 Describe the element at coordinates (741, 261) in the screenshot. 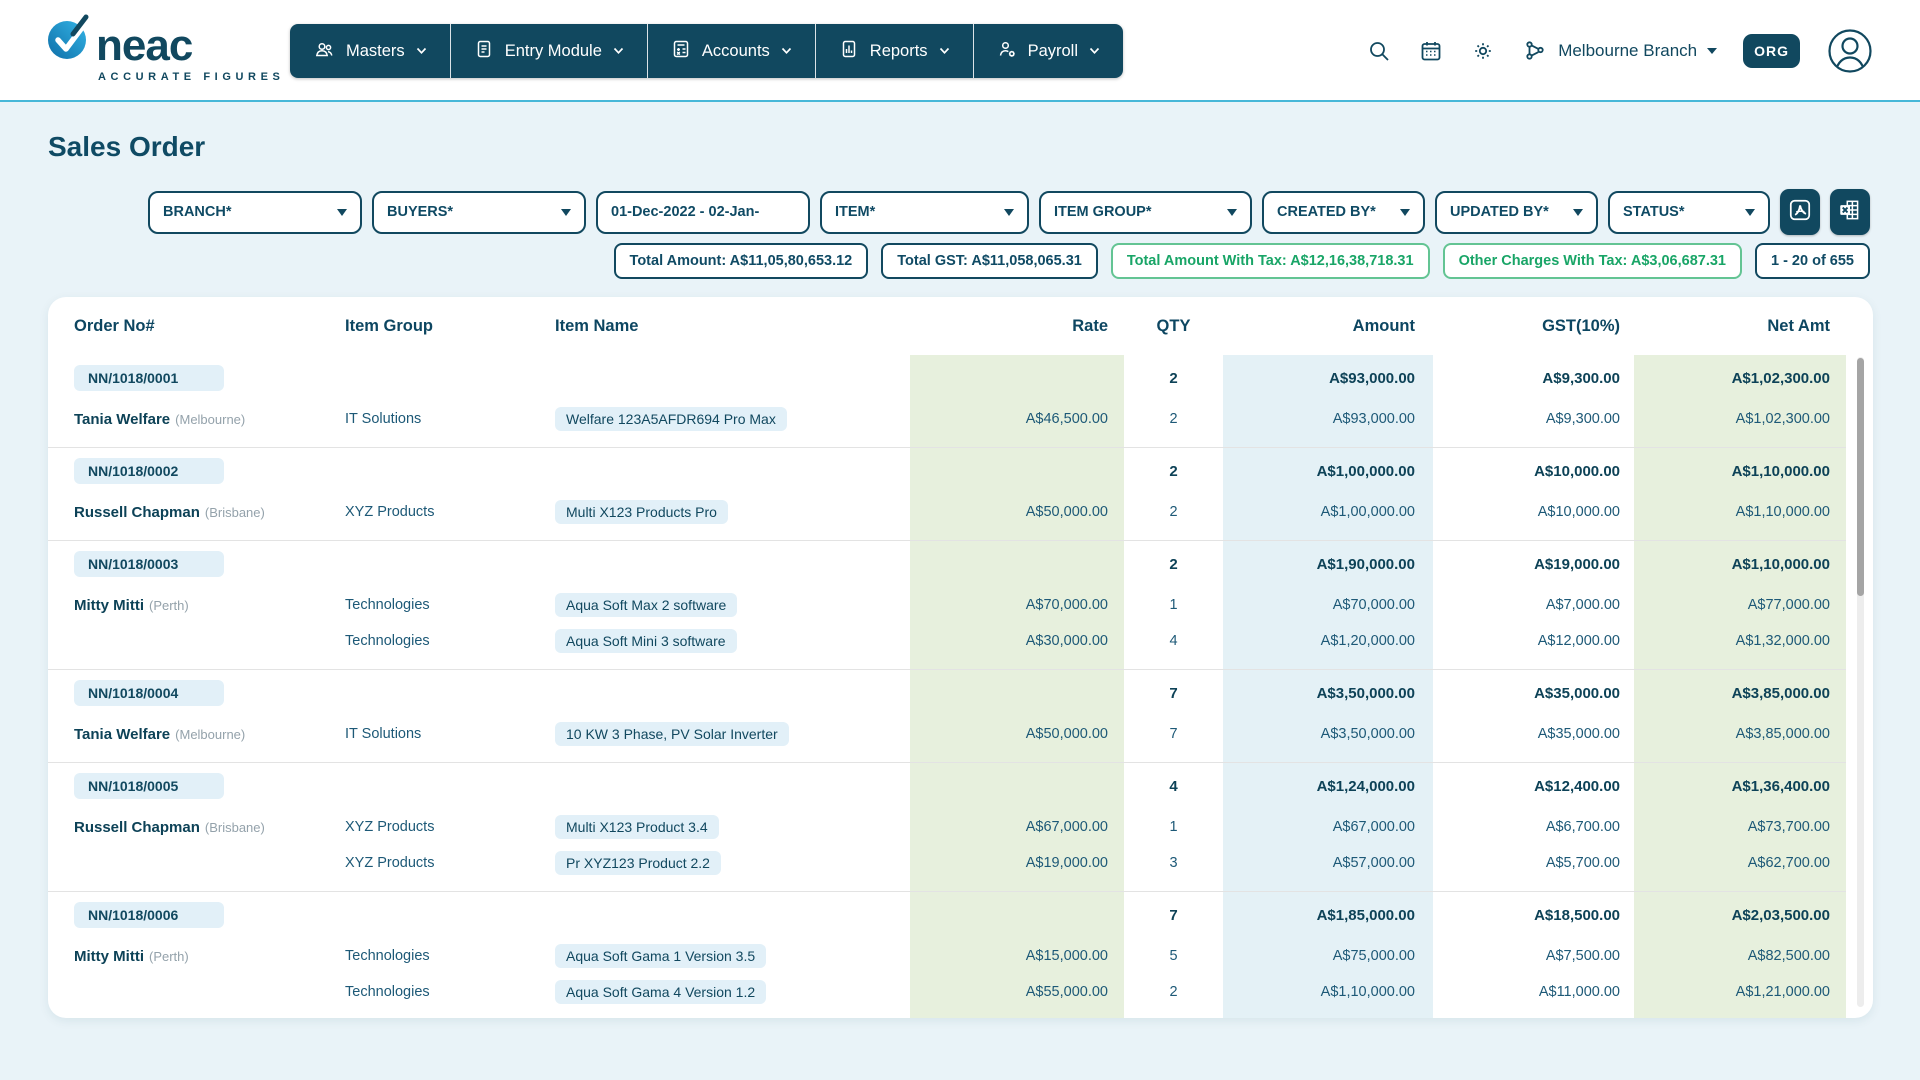

I see `total-amount-badge: Total Amount: A$11,05,80,653.12` at that location.